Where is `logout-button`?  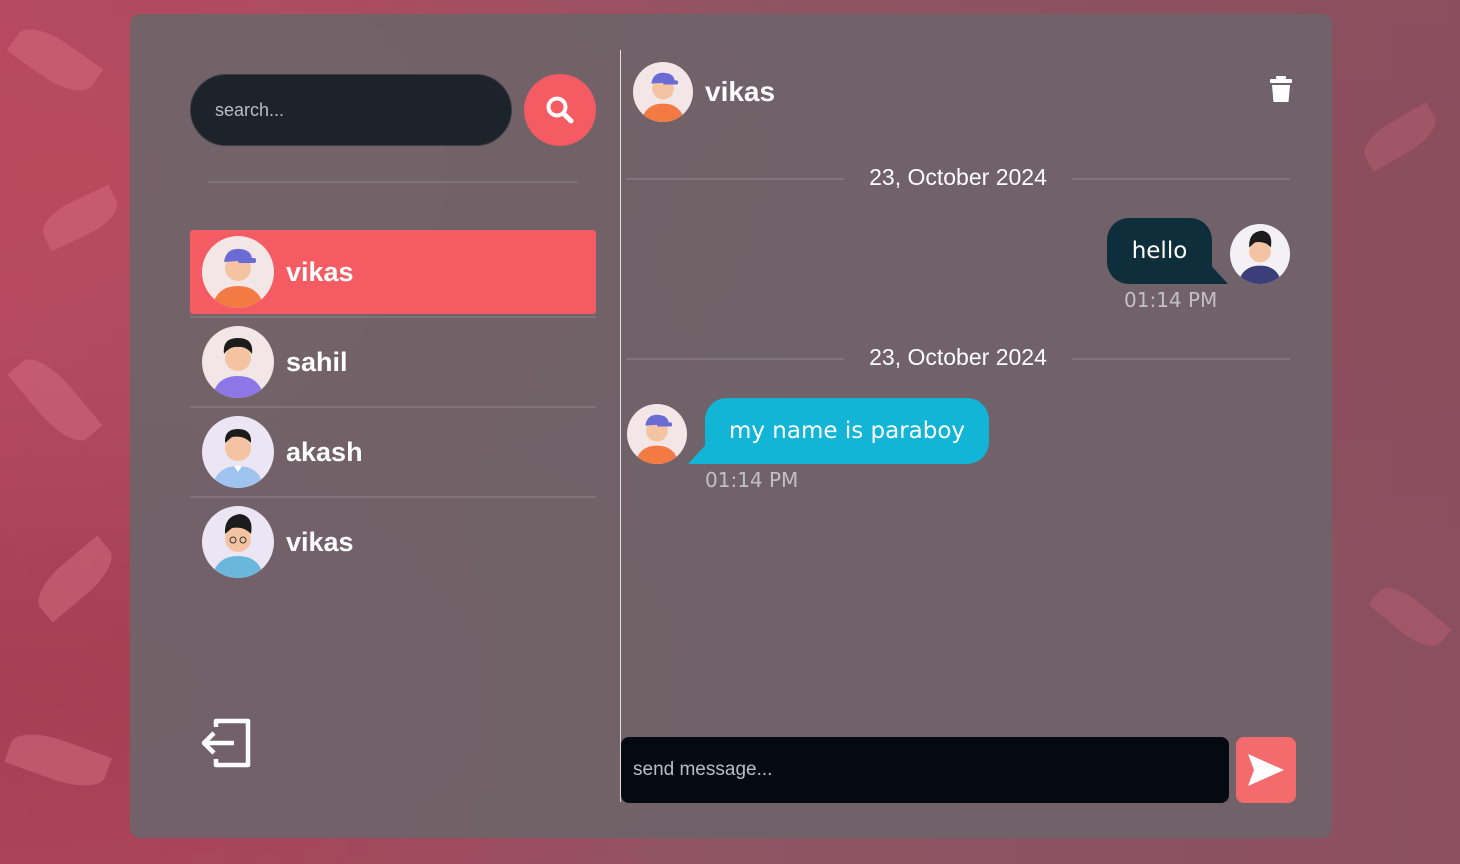 logout-button is located at coordinates (226, 745).